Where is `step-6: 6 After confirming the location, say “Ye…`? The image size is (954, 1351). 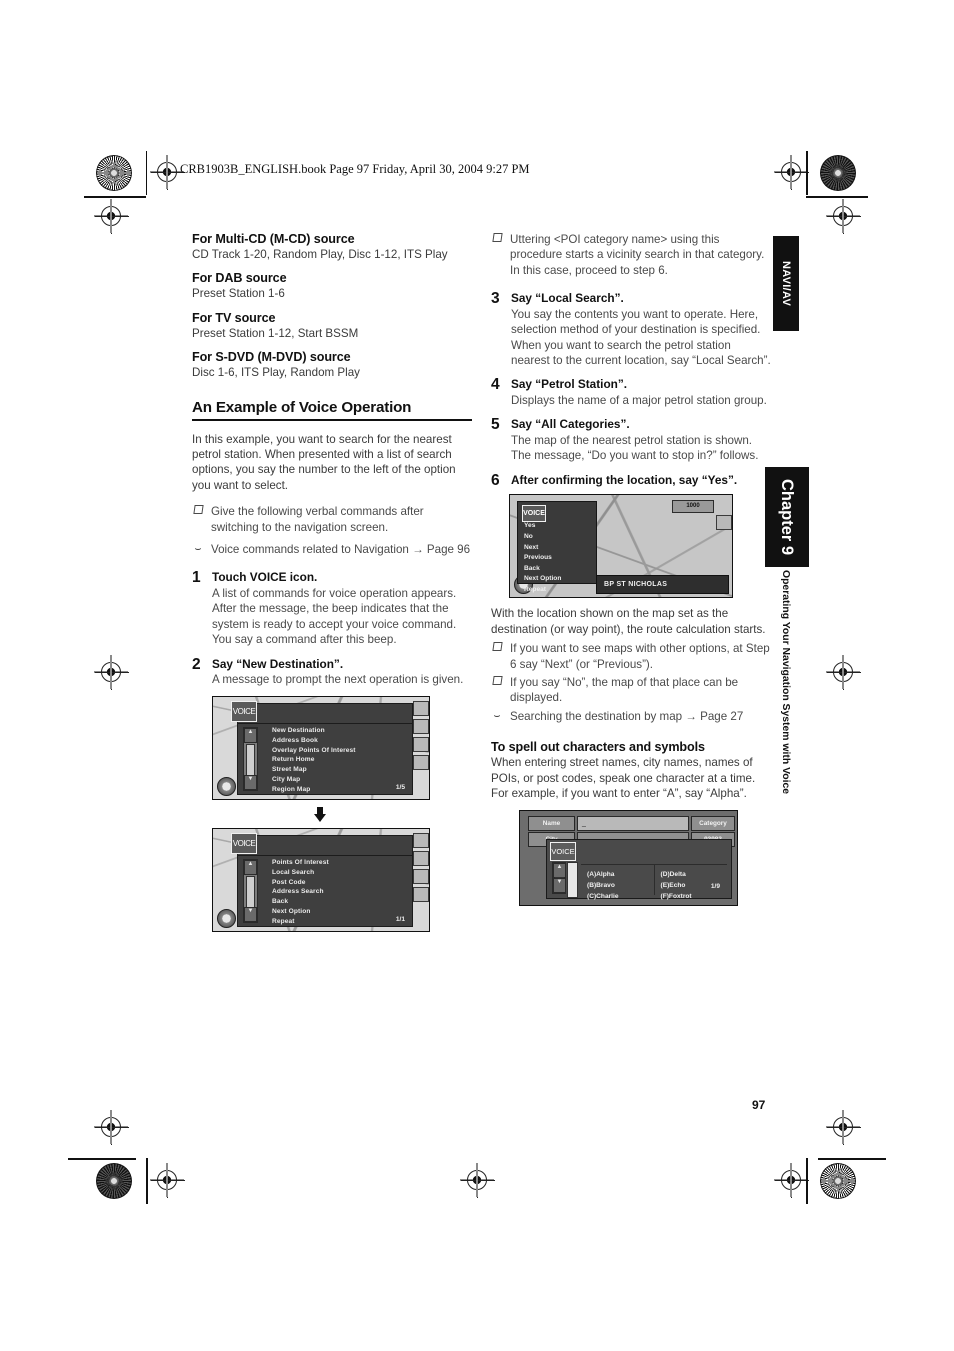
step-6: 6 After confirming the location, say “Ye… is located at coordinates (631, 481).